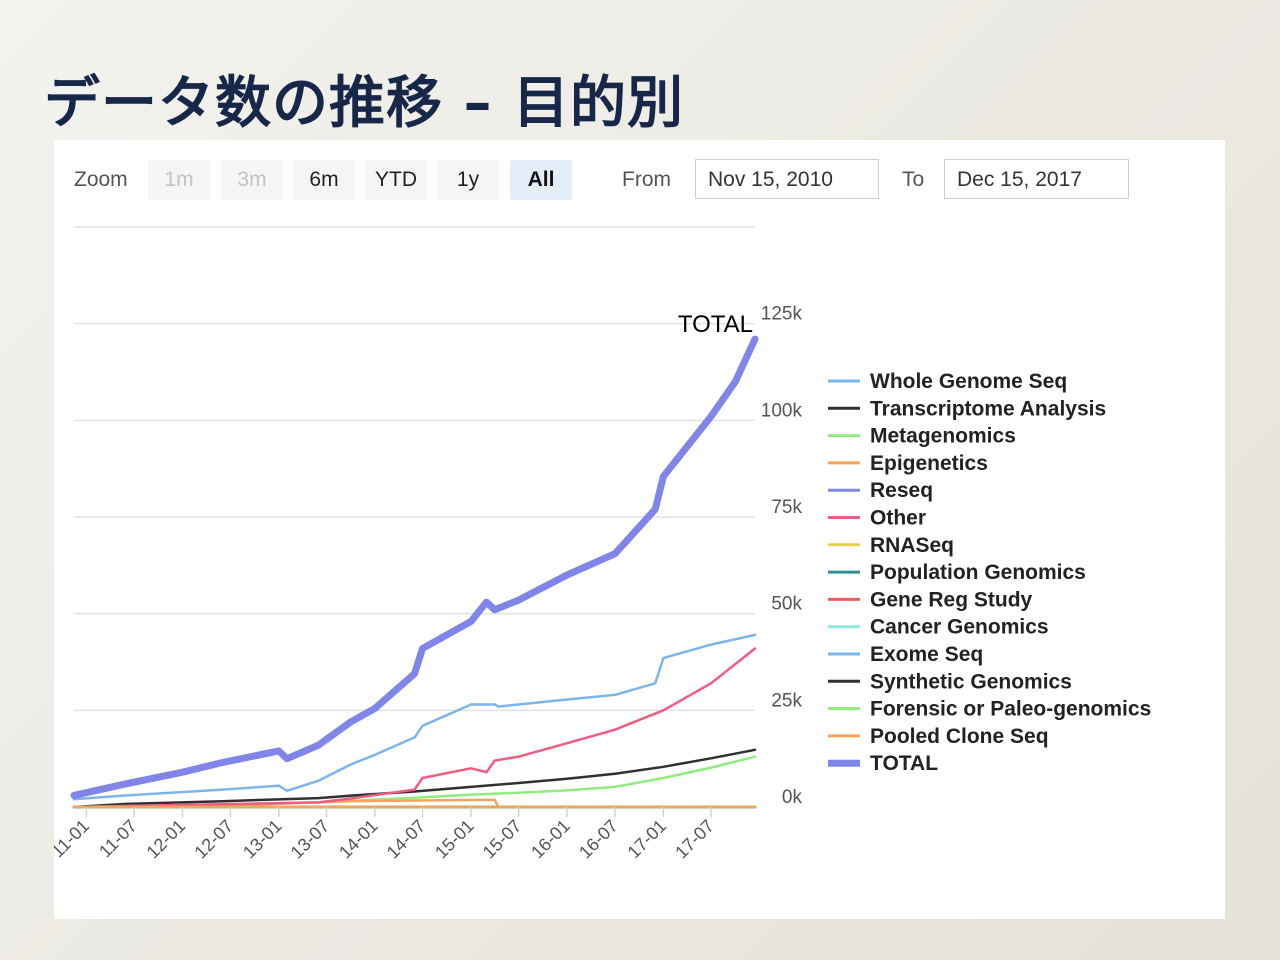 The width and height of the screenshot is (1280, 960). I want to click on legend-item: Synthetic Genomics, so click(971, 681).